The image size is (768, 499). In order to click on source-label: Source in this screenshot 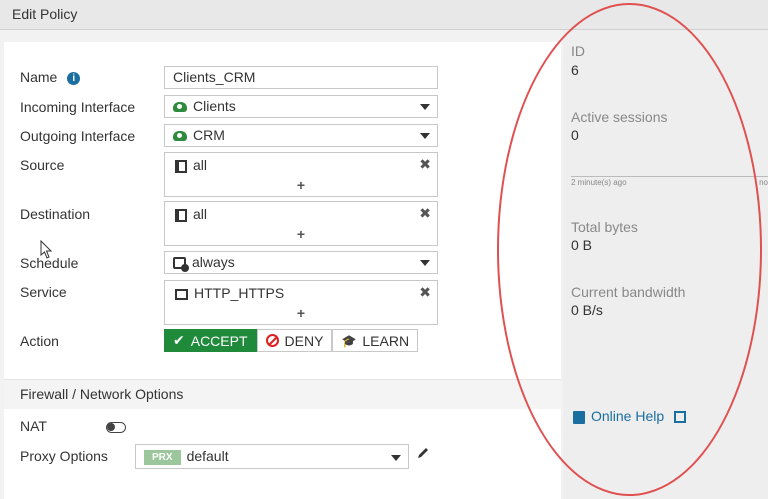, I will do `click(42, 165)`.